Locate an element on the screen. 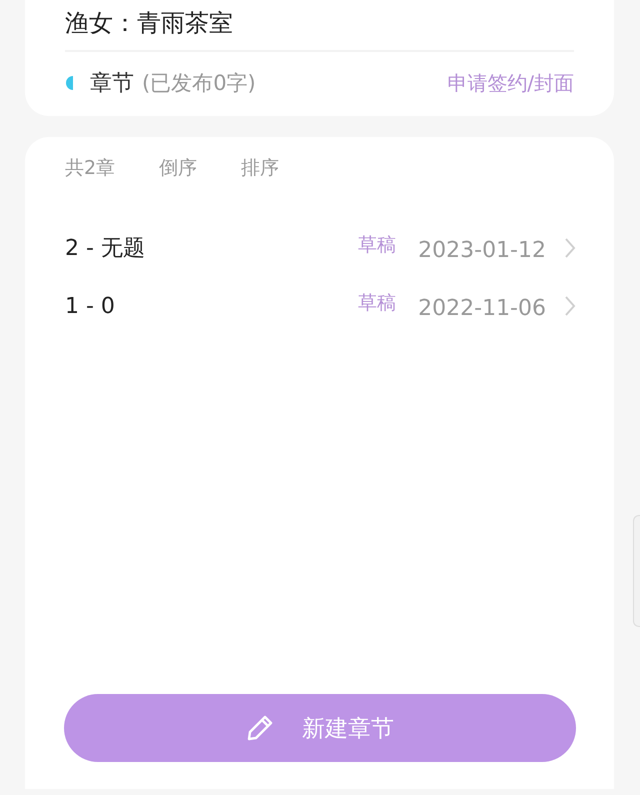  sort-option: 排序 is located at coordinates (260, 168).